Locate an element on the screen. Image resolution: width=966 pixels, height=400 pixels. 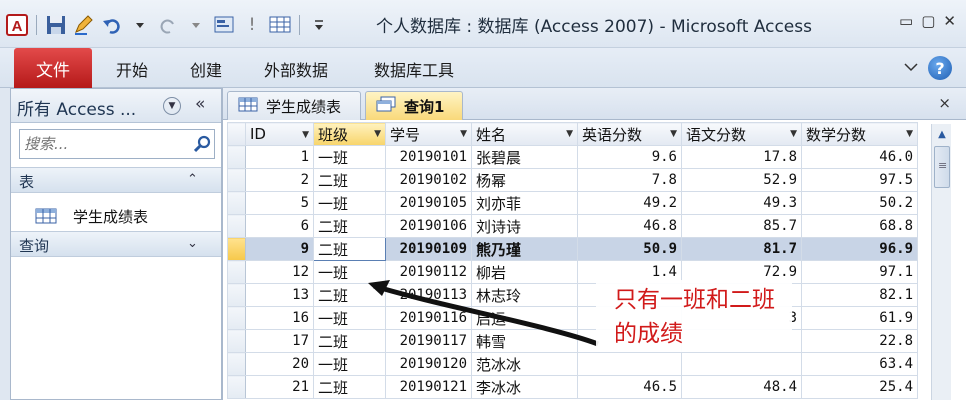
tab-home: 开始 is located at coordinates (132, 69).